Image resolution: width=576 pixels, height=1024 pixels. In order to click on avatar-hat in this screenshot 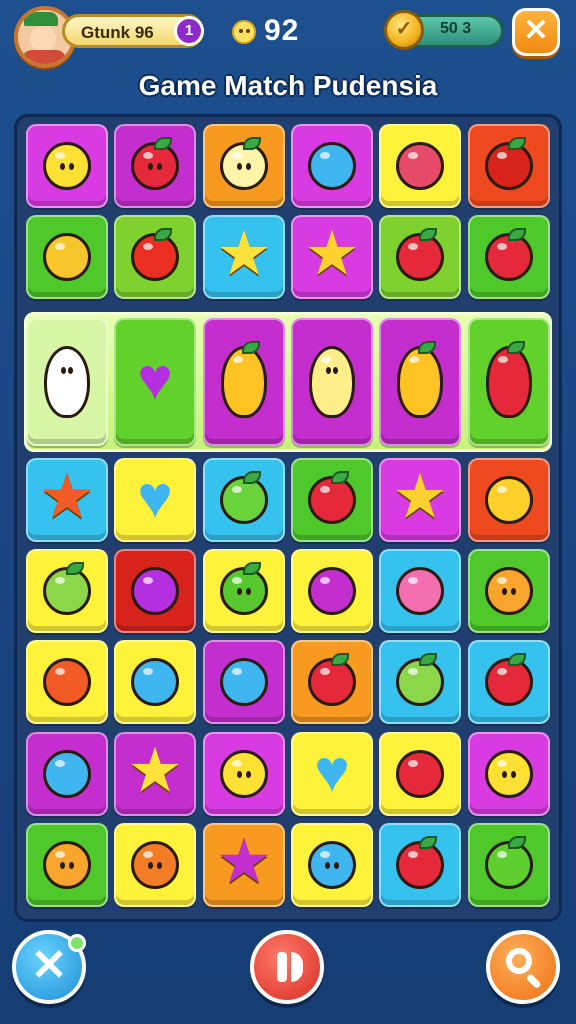, I will do `click(41, 19)`.